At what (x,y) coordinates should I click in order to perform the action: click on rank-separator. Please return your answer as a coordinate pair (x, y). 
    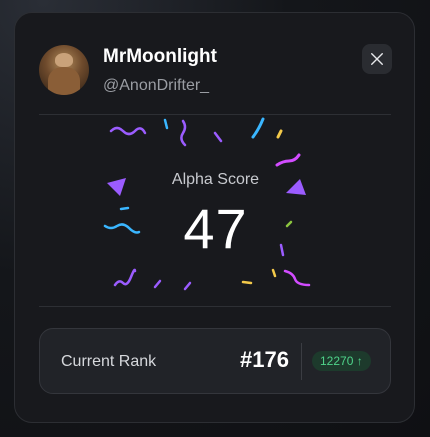
    Looking at the image, I should click on (301, 361).